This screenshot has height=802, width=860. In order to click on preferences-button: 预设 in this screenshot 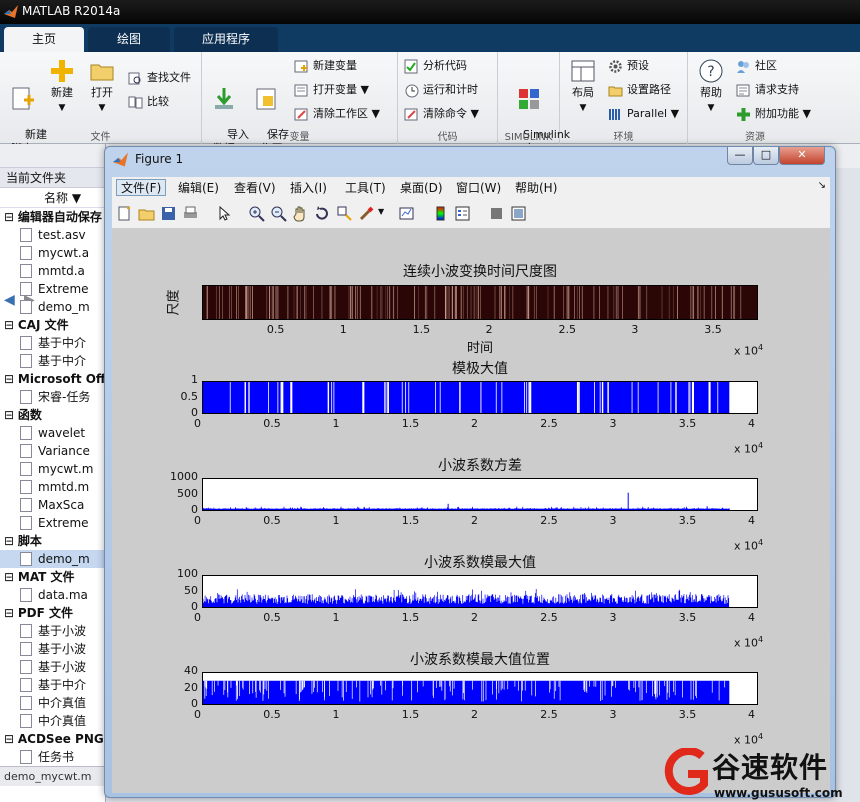, I will do `click(628, 66)`.